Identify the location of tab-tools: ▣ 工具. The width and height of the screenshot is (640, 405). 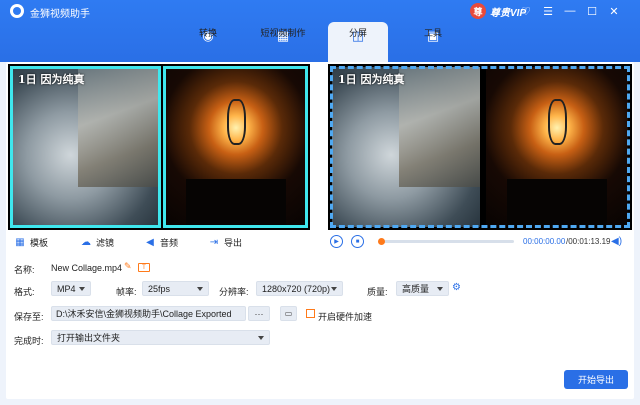
(433, 42).